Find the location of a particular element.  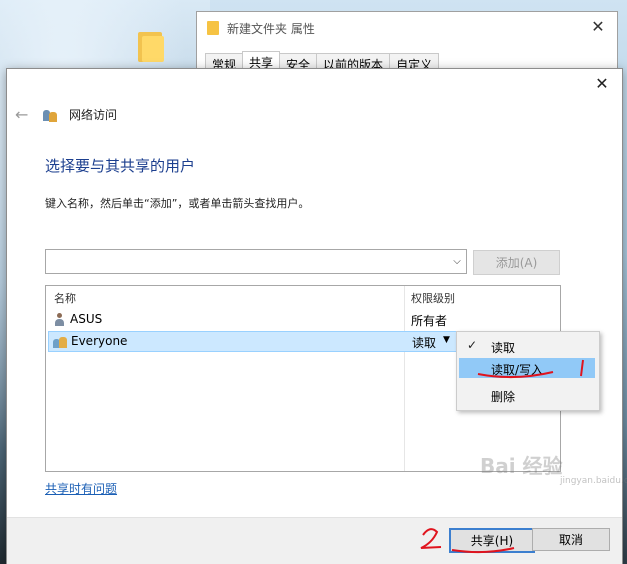

menu-item-read-write: 读取/写入 is located at coordinates (527, 368).